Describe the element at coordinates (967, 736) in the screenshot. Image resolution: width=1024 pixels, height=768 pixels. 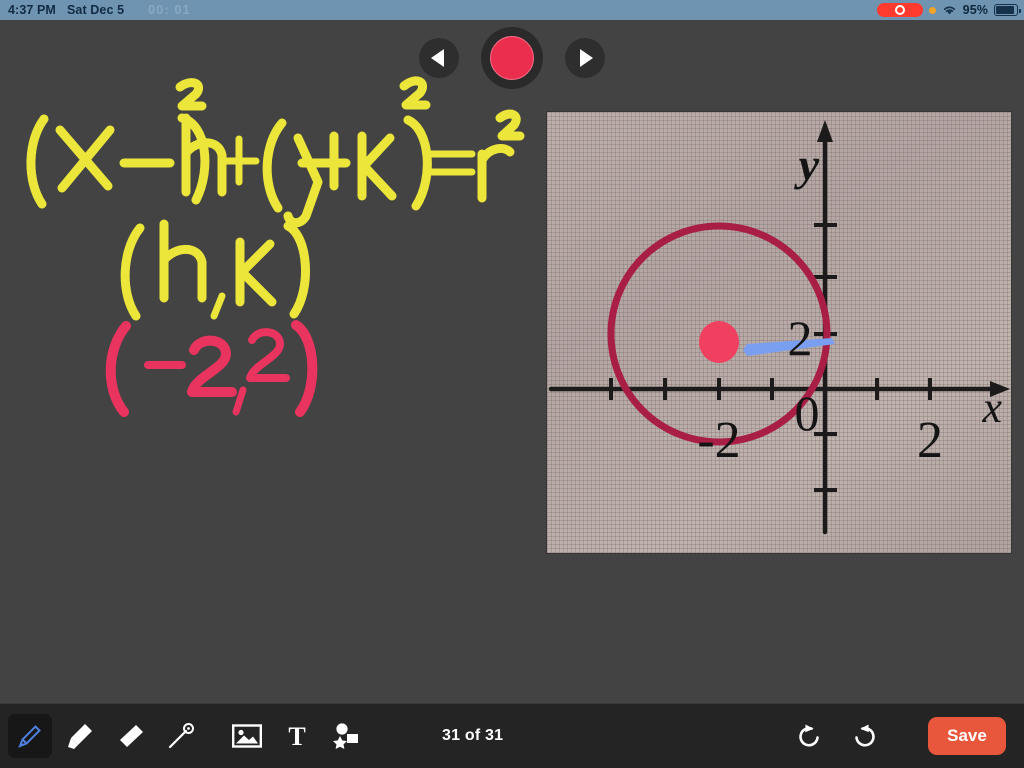
I see `save-button: Save` at that location.